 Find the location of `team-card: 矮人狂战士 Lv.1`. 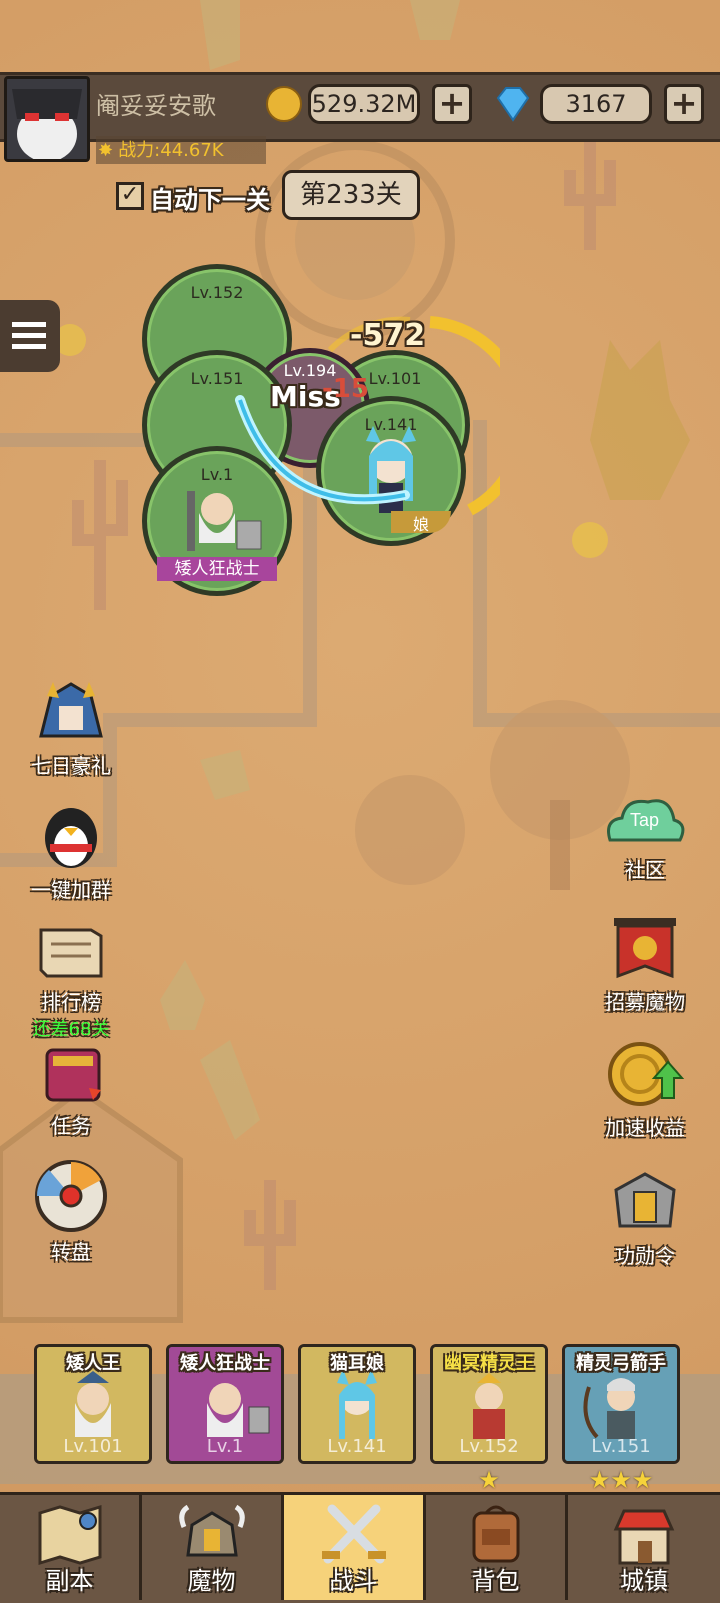

team-card: 矮人狂战士 Lv.1 is located at coordinates (225, 1404).